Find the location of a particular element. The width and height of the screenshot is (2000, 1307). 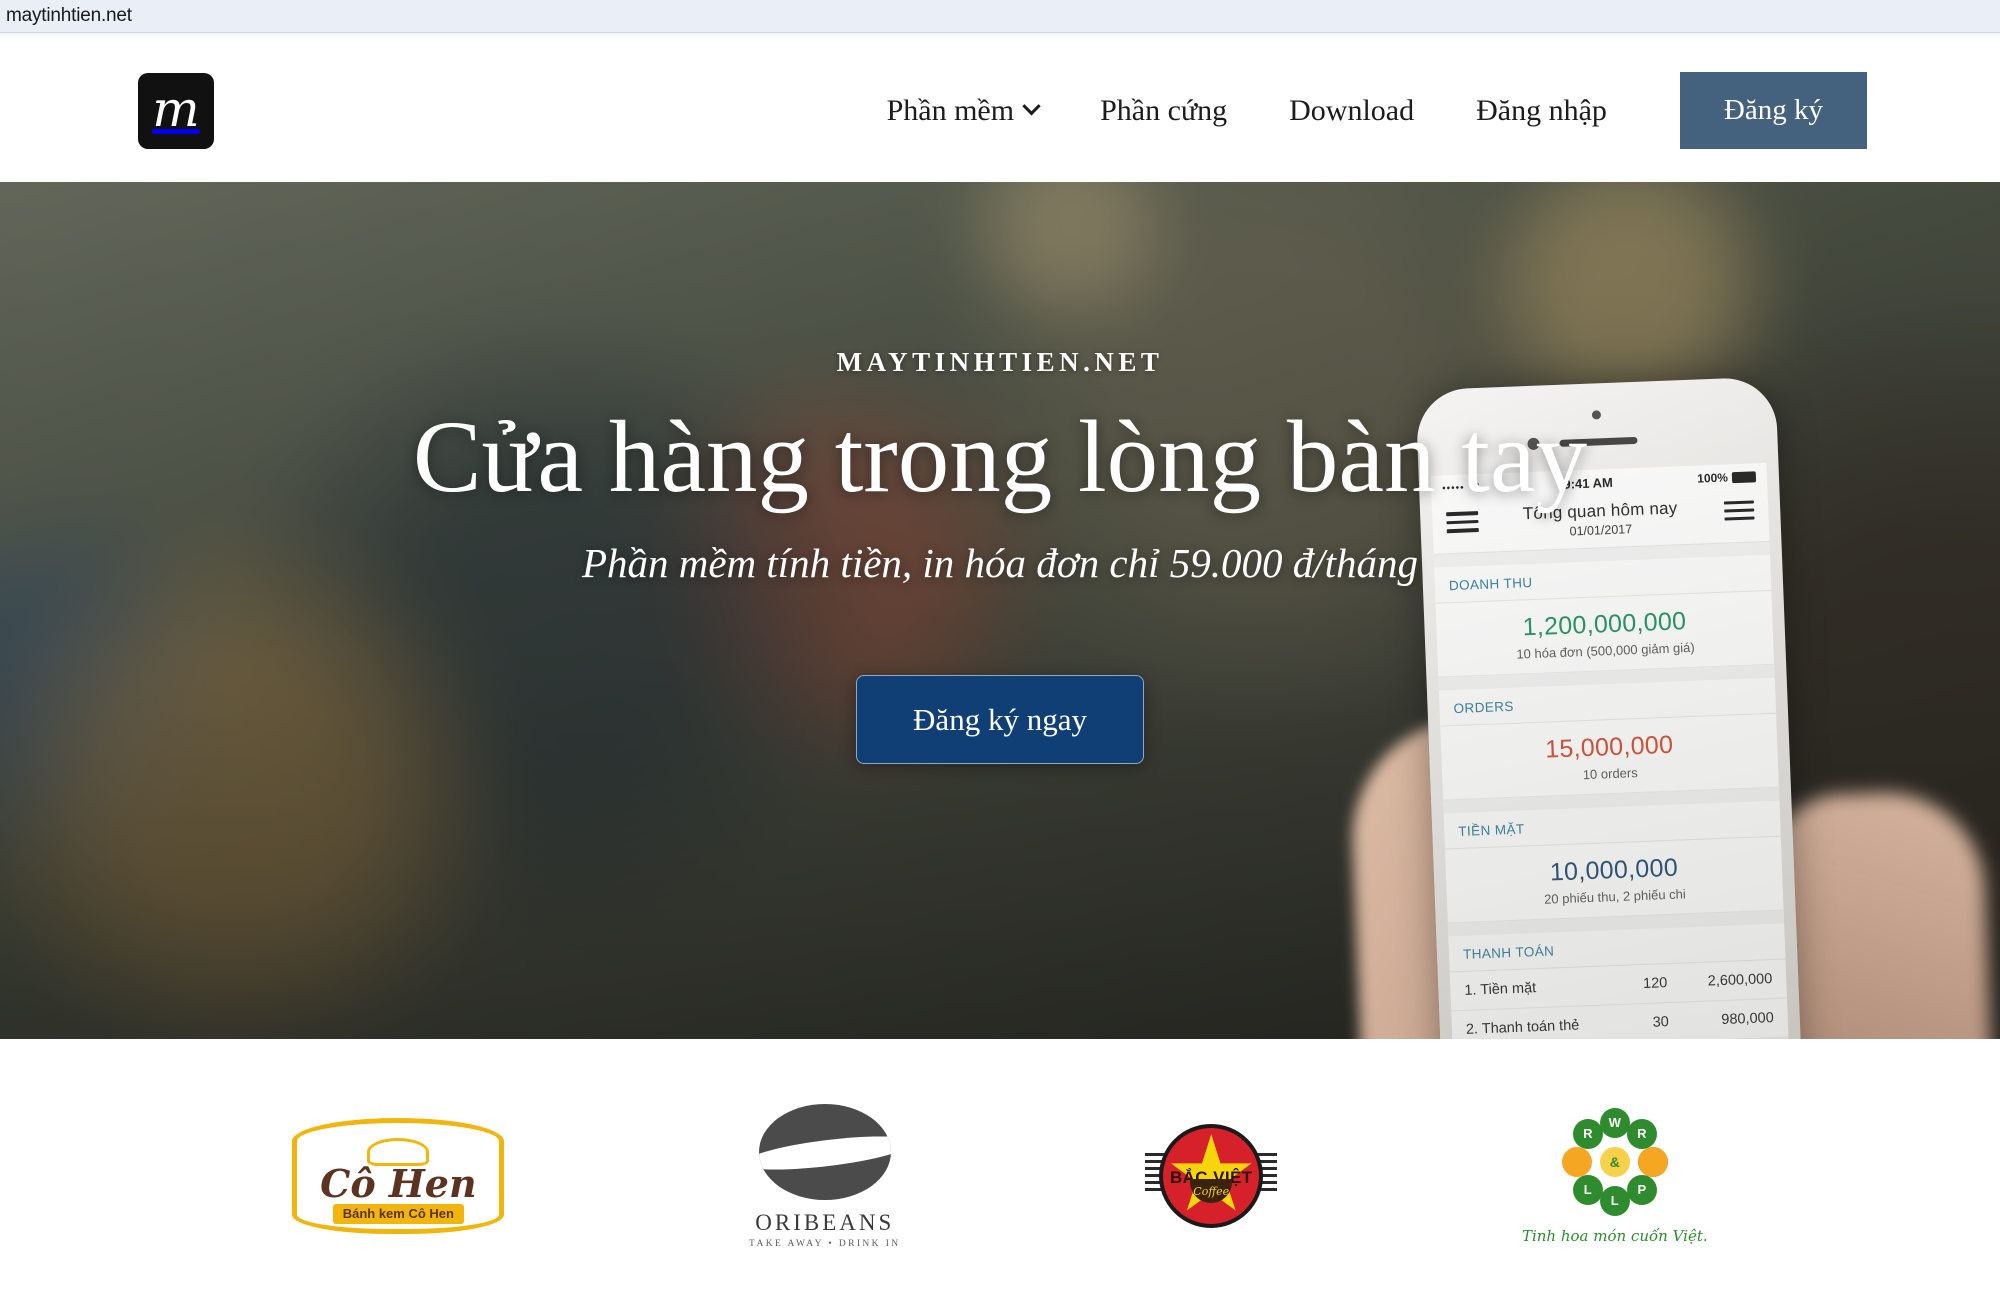

co-hen-wordmark: Cô Hen is located at coordinates (398, 1183).